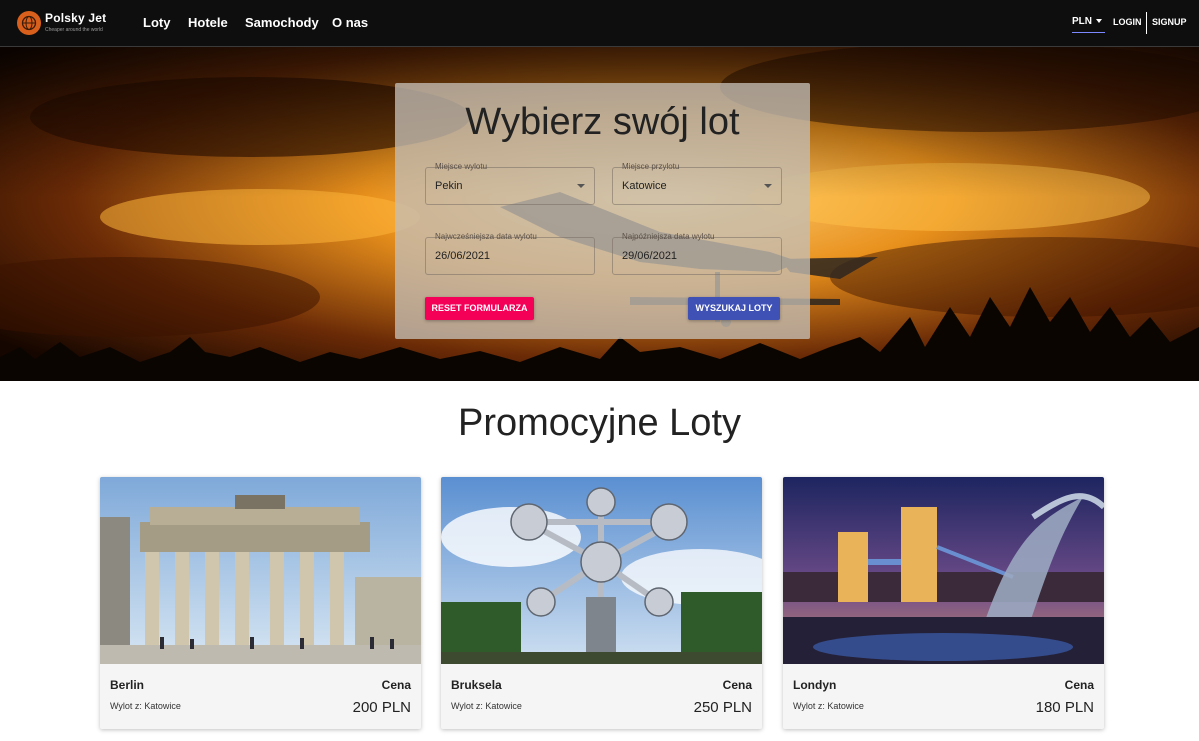 Image resolution: width=1199 pixels, height=741 pixels. Describe the element at coordinates (722, 707) in the screenshot. I see `card-price: 250 PLN` at that location.